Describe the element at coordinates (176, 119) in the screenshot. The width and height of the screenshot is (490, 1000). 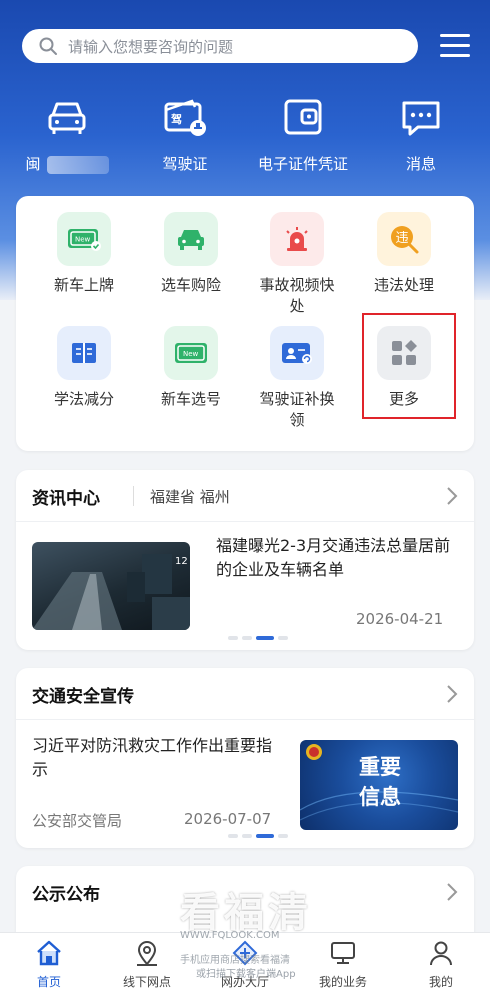
I see `svg-text: 驾` at that location.